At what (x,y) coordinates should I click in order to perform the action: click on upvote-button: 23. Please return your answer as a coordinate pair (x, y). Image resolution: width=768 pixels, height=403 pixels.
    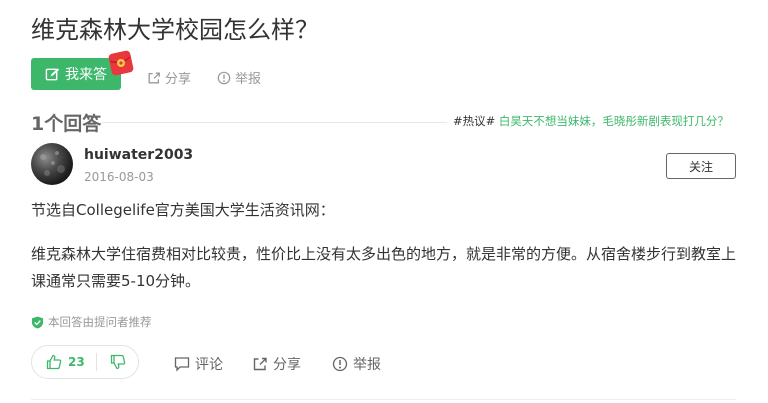
    Looking at the image, I should click on (64, 362).